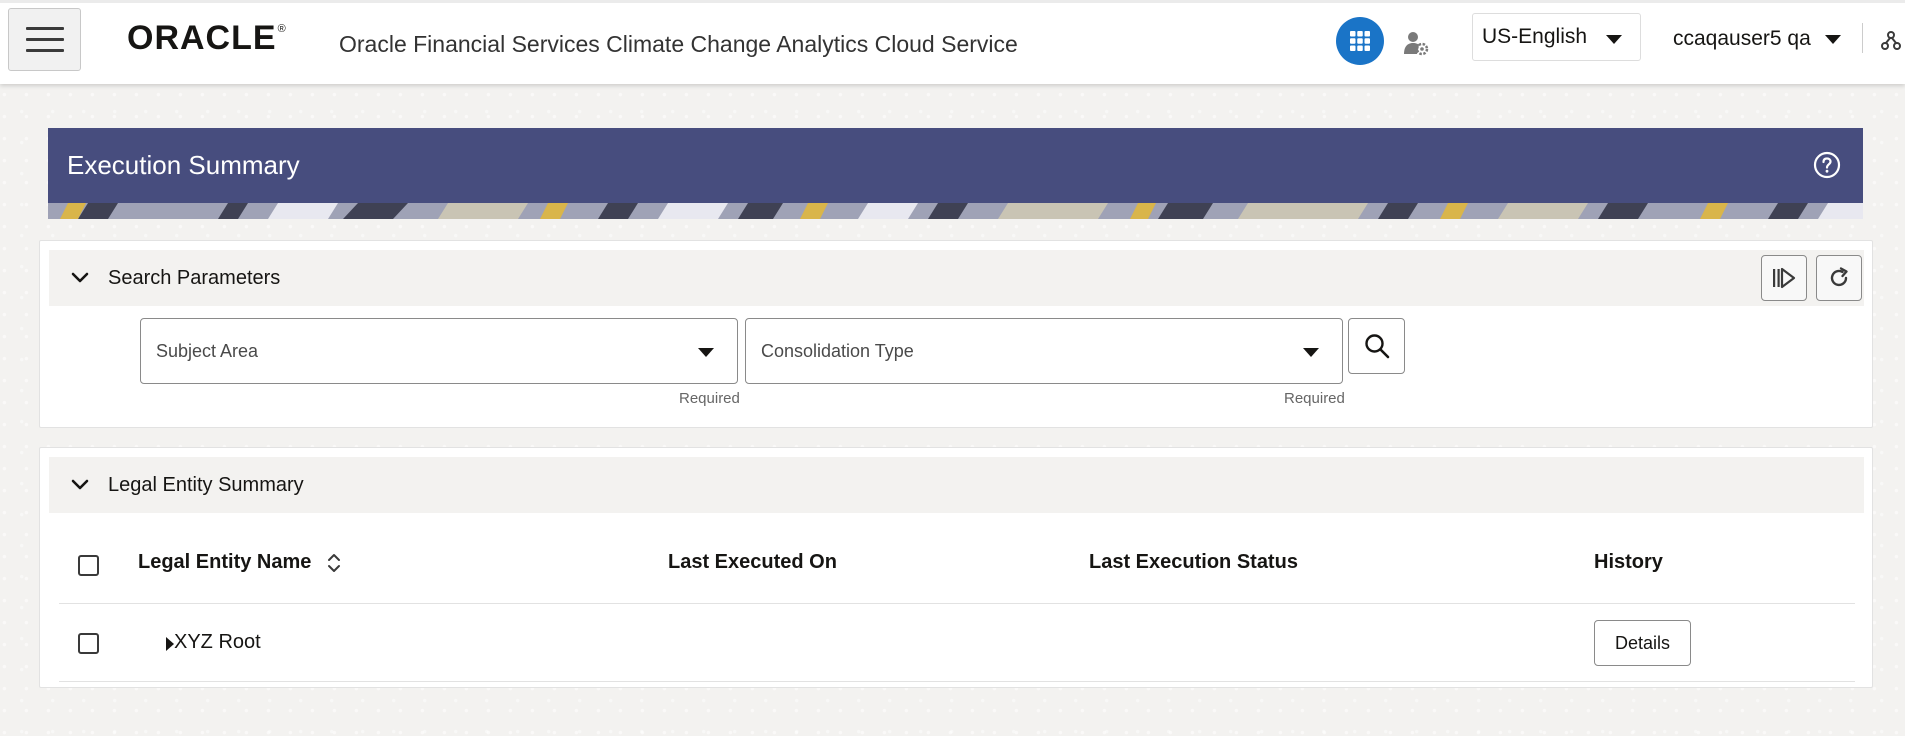 This screenshot has height=736, width=1905. Describe the element at coordinates (1862, 38) in the screenshot. I see `header-divider` at that location.